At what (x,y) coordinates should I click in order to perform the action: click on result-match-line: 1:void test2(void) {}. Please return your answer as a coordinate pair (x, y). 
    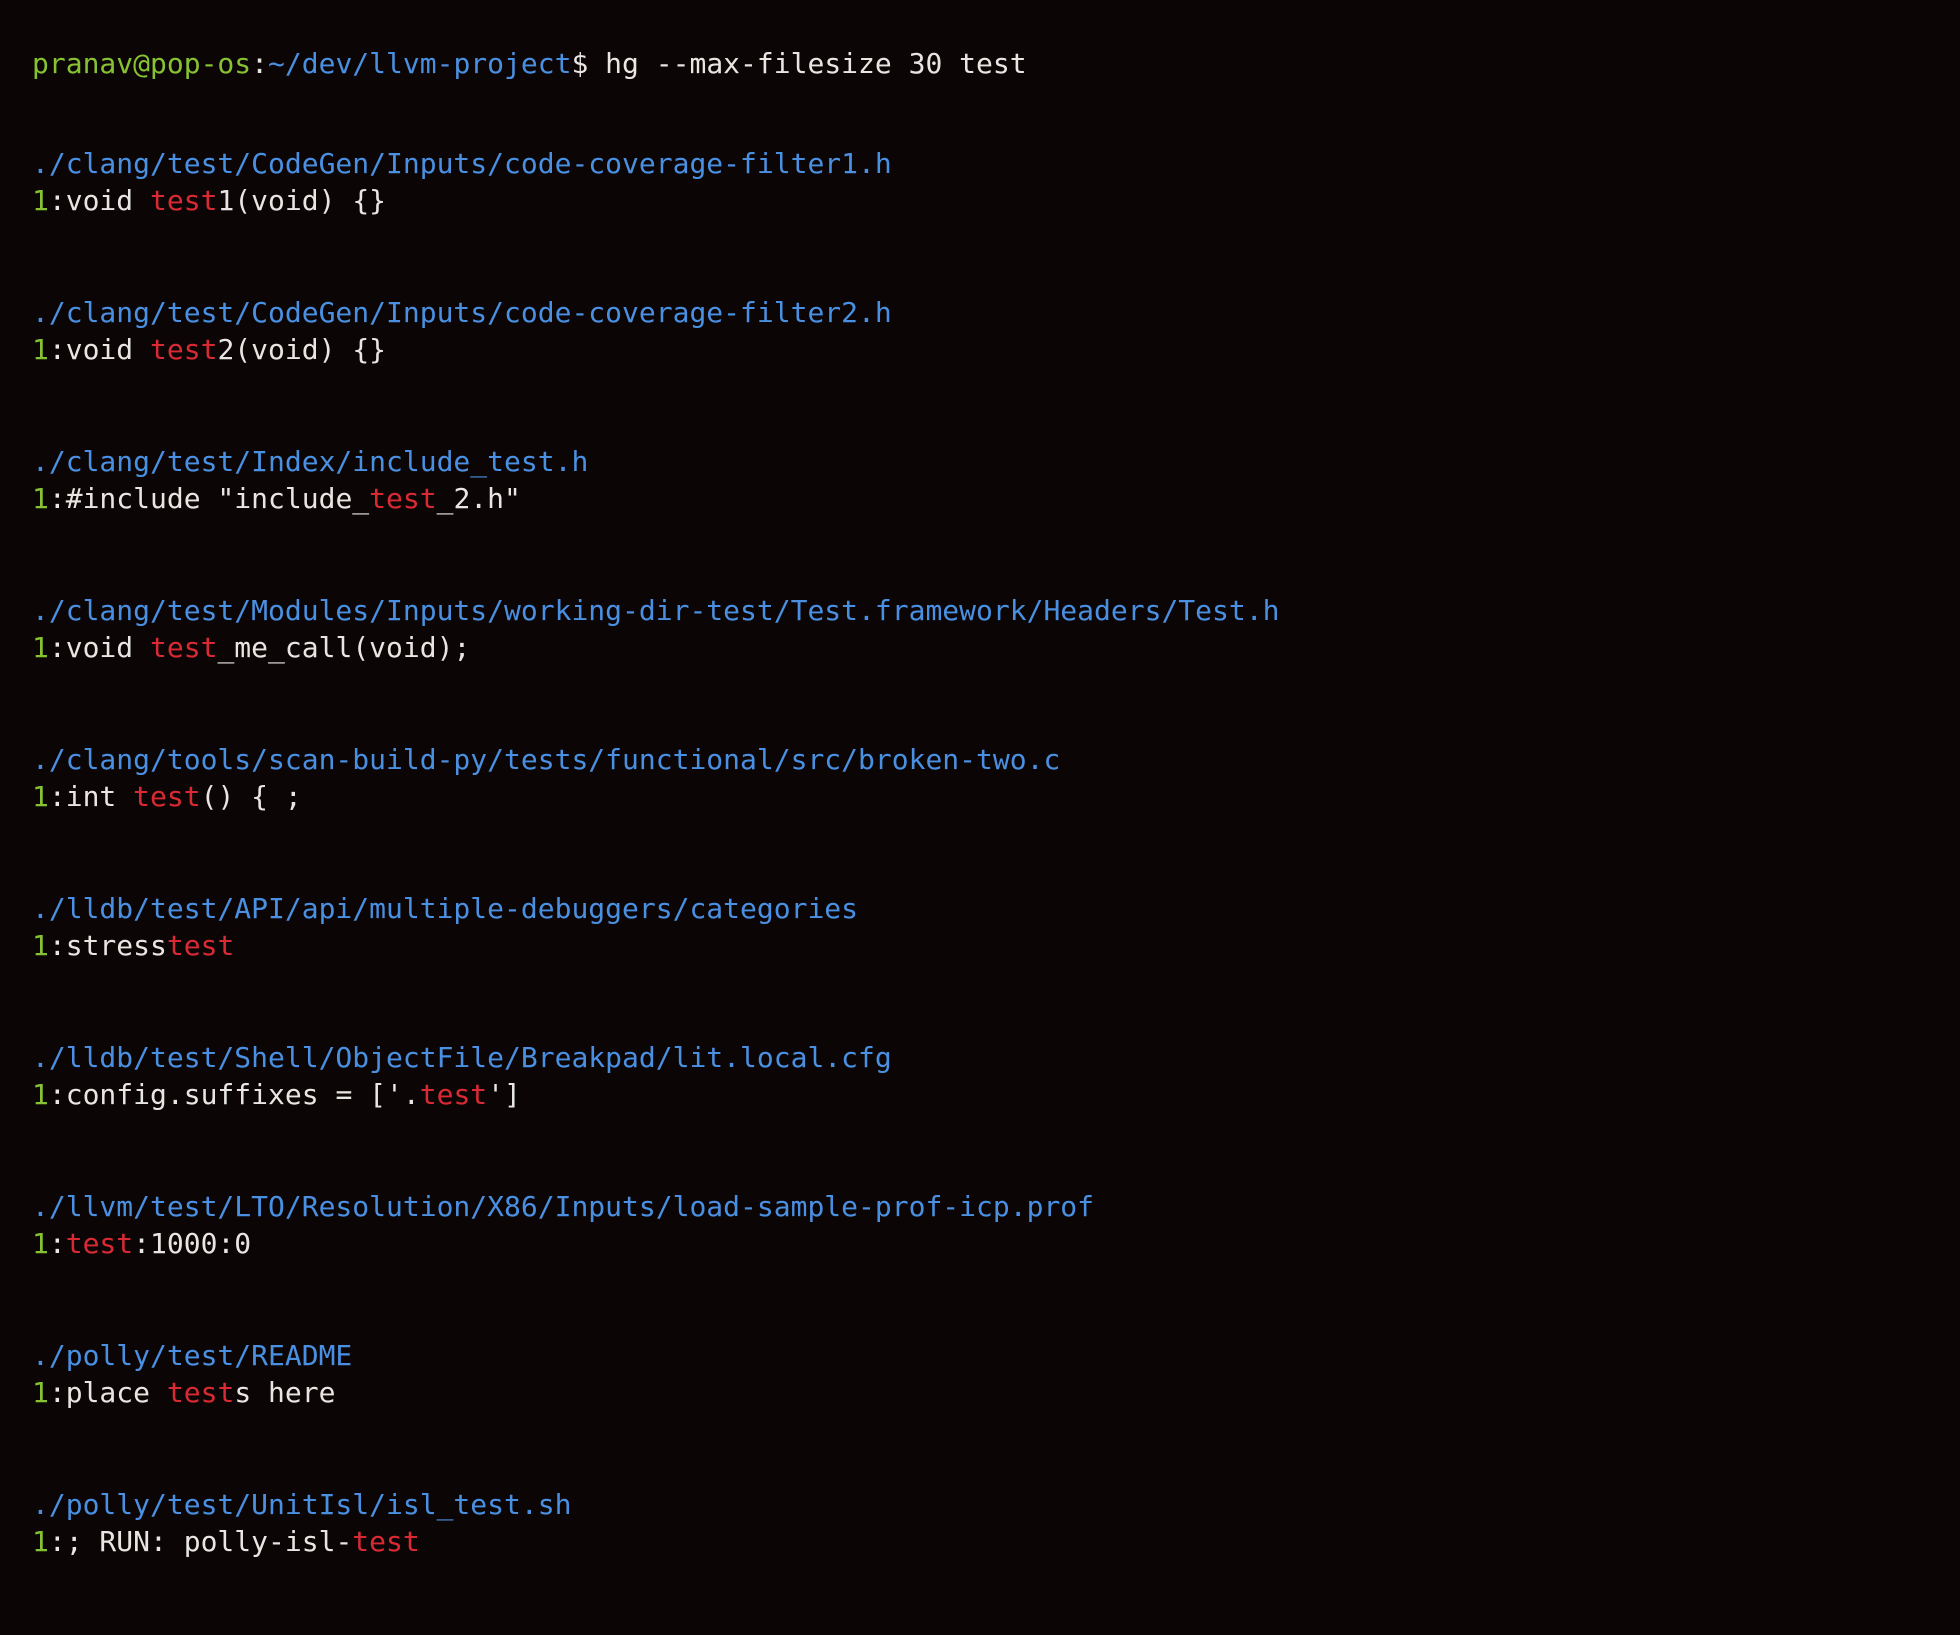
    Looking at the image, I should click on (986, 349).